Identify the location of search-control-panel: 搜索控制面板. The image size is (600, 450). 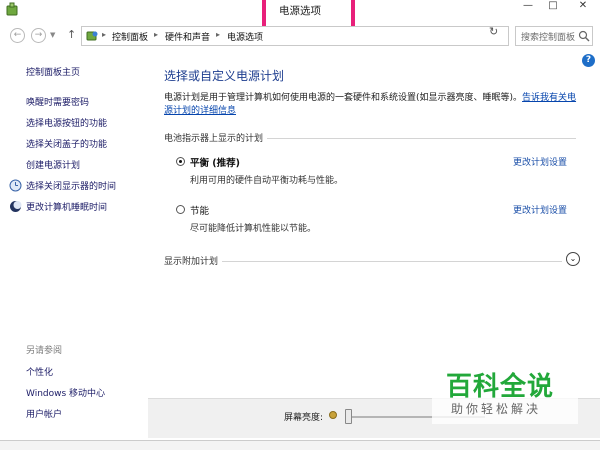
(554, 36).